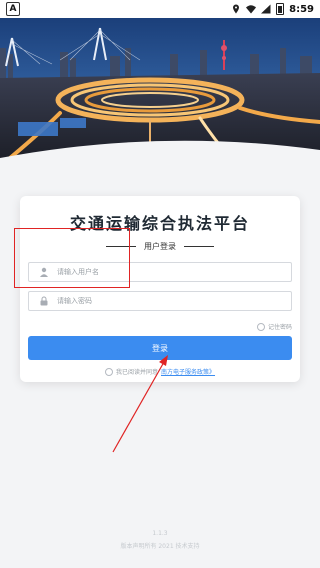 This screenshot has width=320, height=568. I want to click on password-field, so click(160, 301).